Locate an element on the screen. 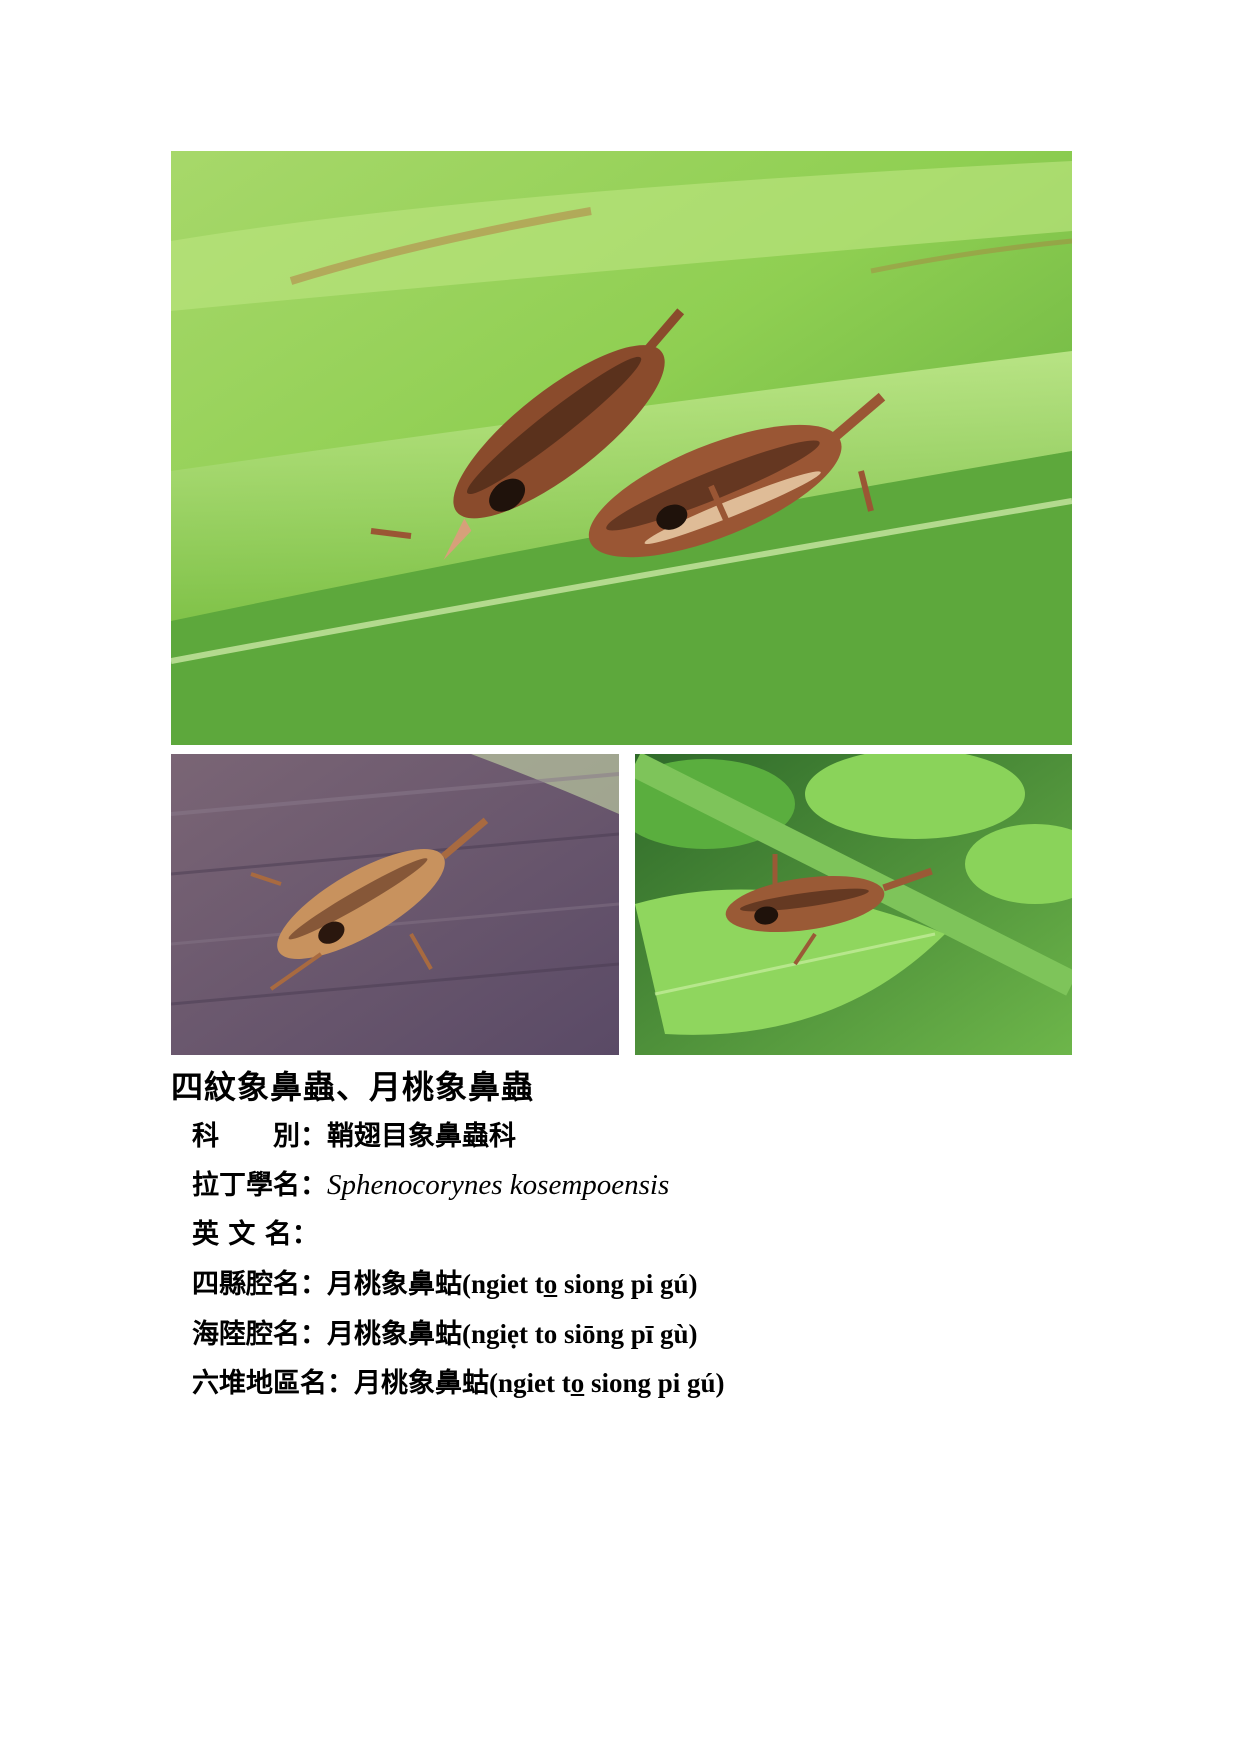 The image size is (1241, 1755). field-latin-name-label: 拉丁學名： is located at coordinates (259, 1185).